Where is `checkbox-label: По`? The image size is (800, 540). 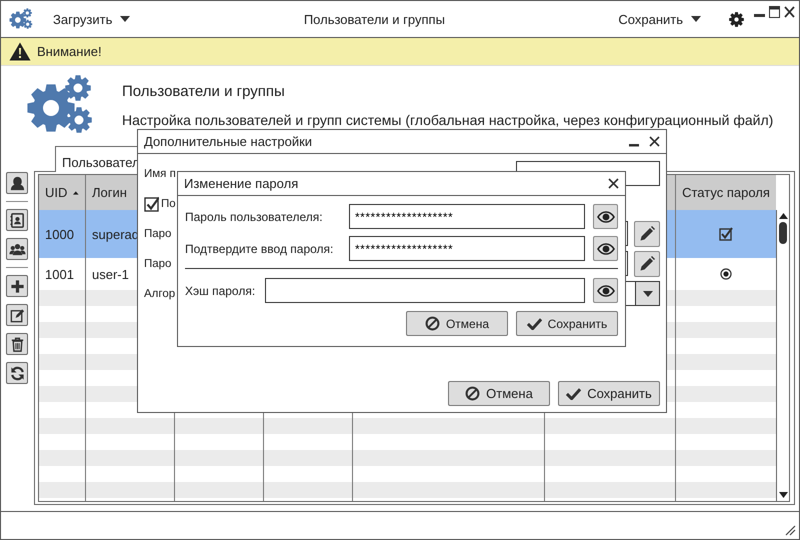
checkbox-label: По is located at coordinates (168, 204).